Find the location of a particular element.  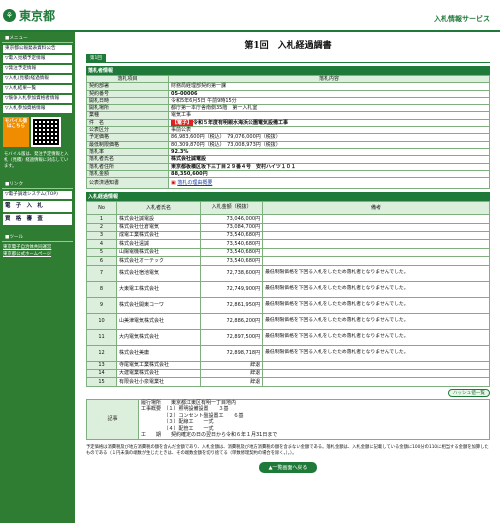

table-row: 落札者住所 東京都板橋区坂下三丁目２９番４号 安村ハイツ１０１ is located at coordinates (288, 166).